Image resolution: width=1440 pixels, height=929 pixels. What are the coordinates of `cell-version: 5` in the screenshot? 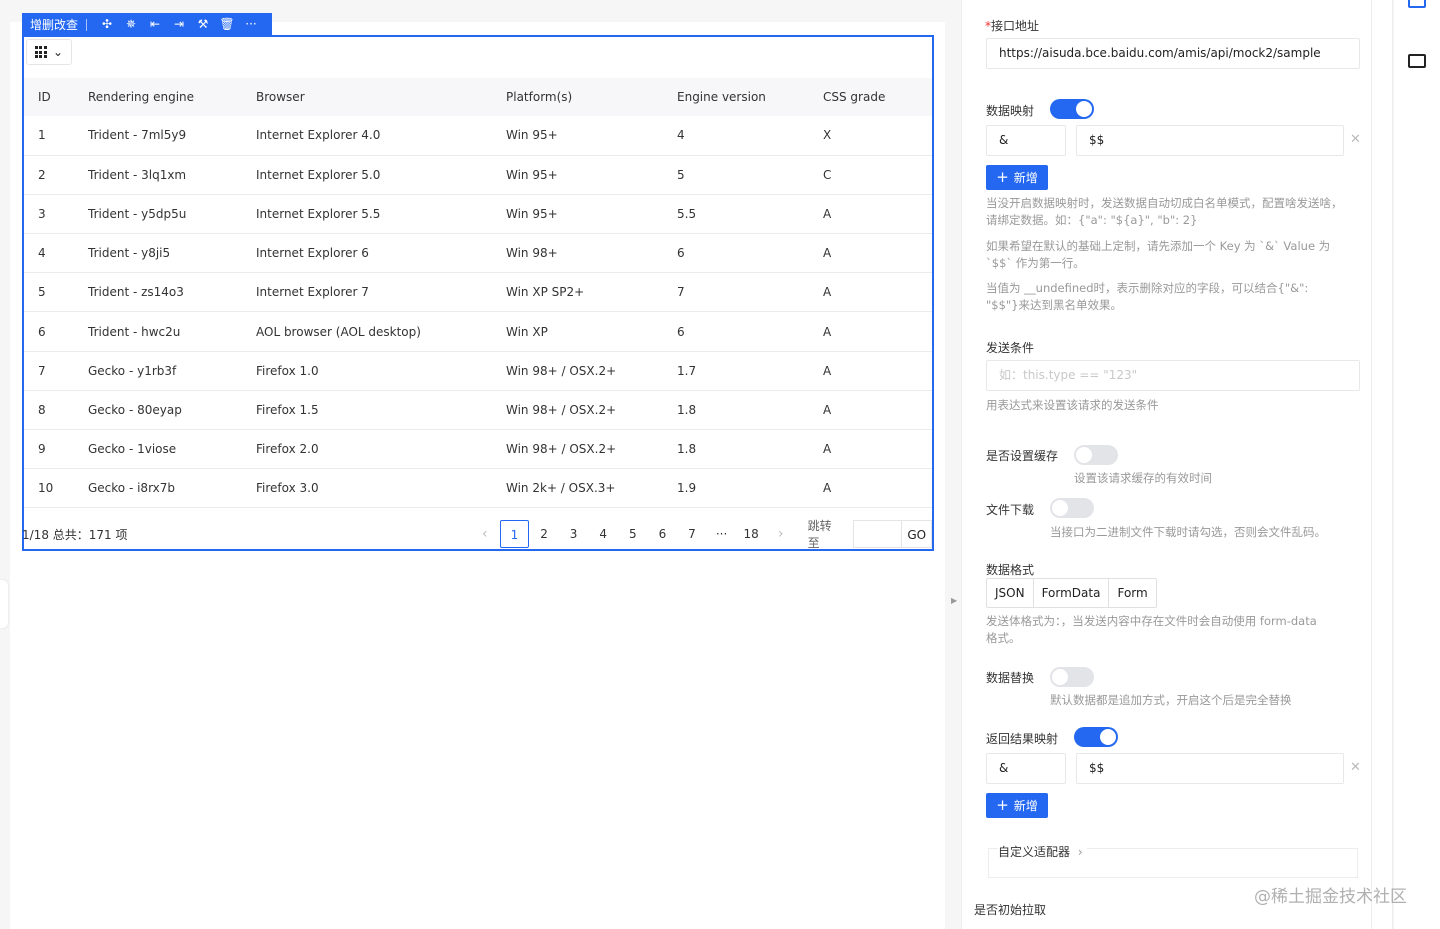 It's located at (750, 175).